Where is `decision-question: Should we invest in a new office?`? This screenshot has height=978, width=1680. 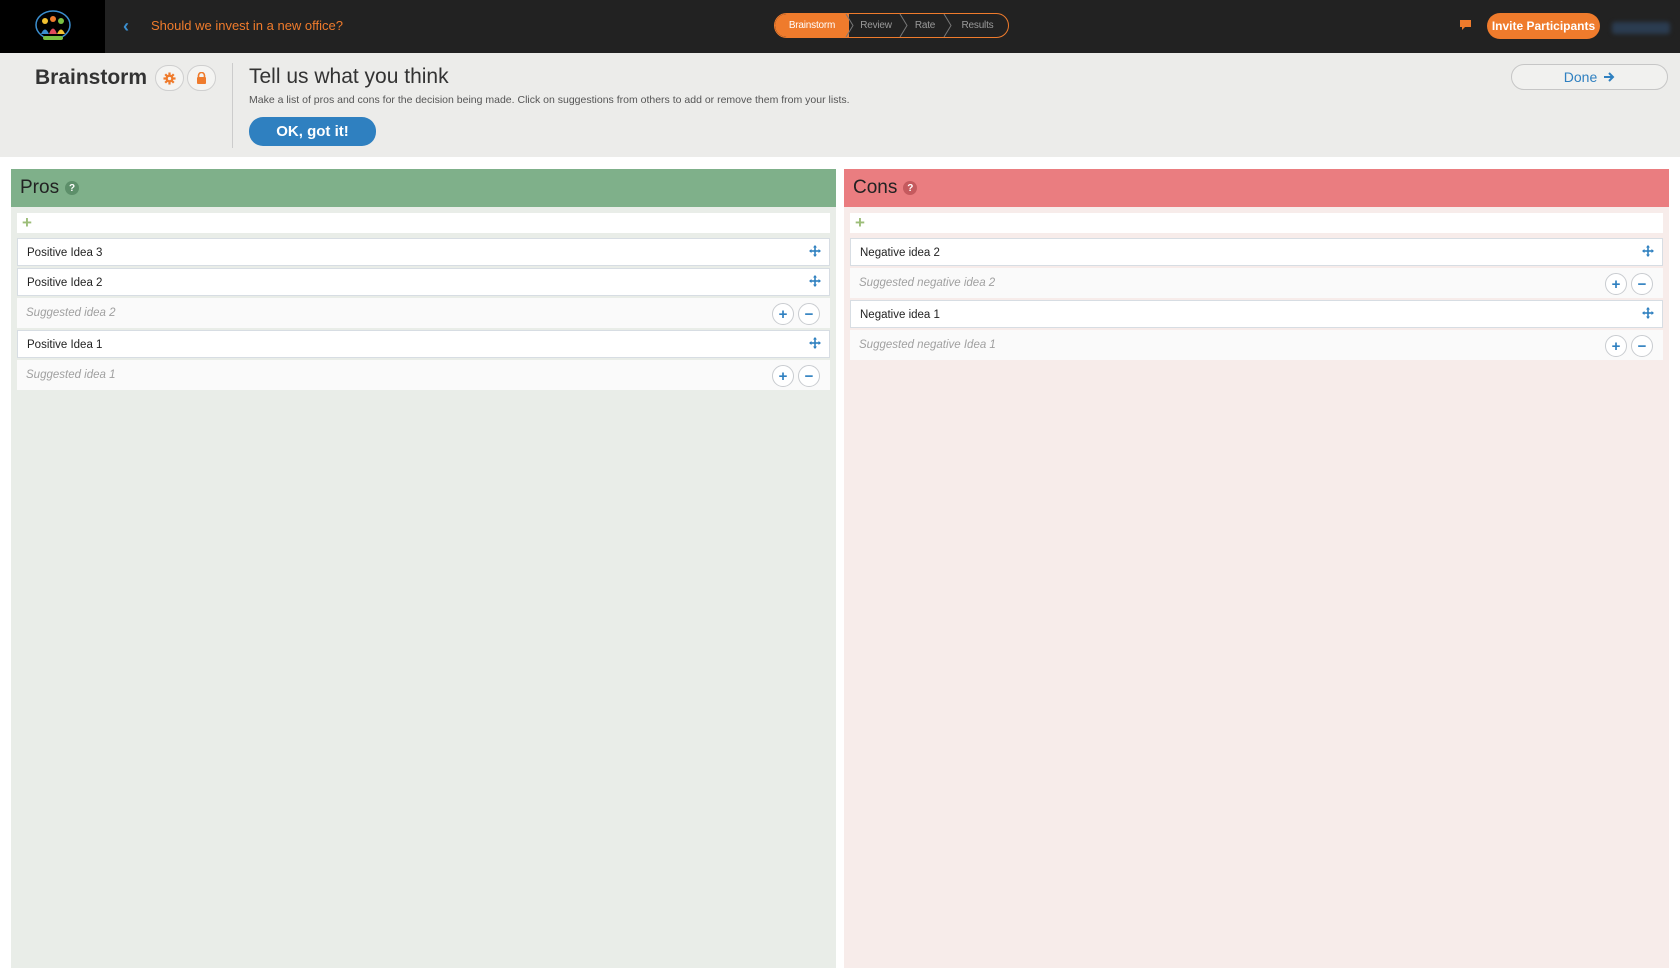 decision-question: Should we invest in a new office? is located at coordinates (247, 25).